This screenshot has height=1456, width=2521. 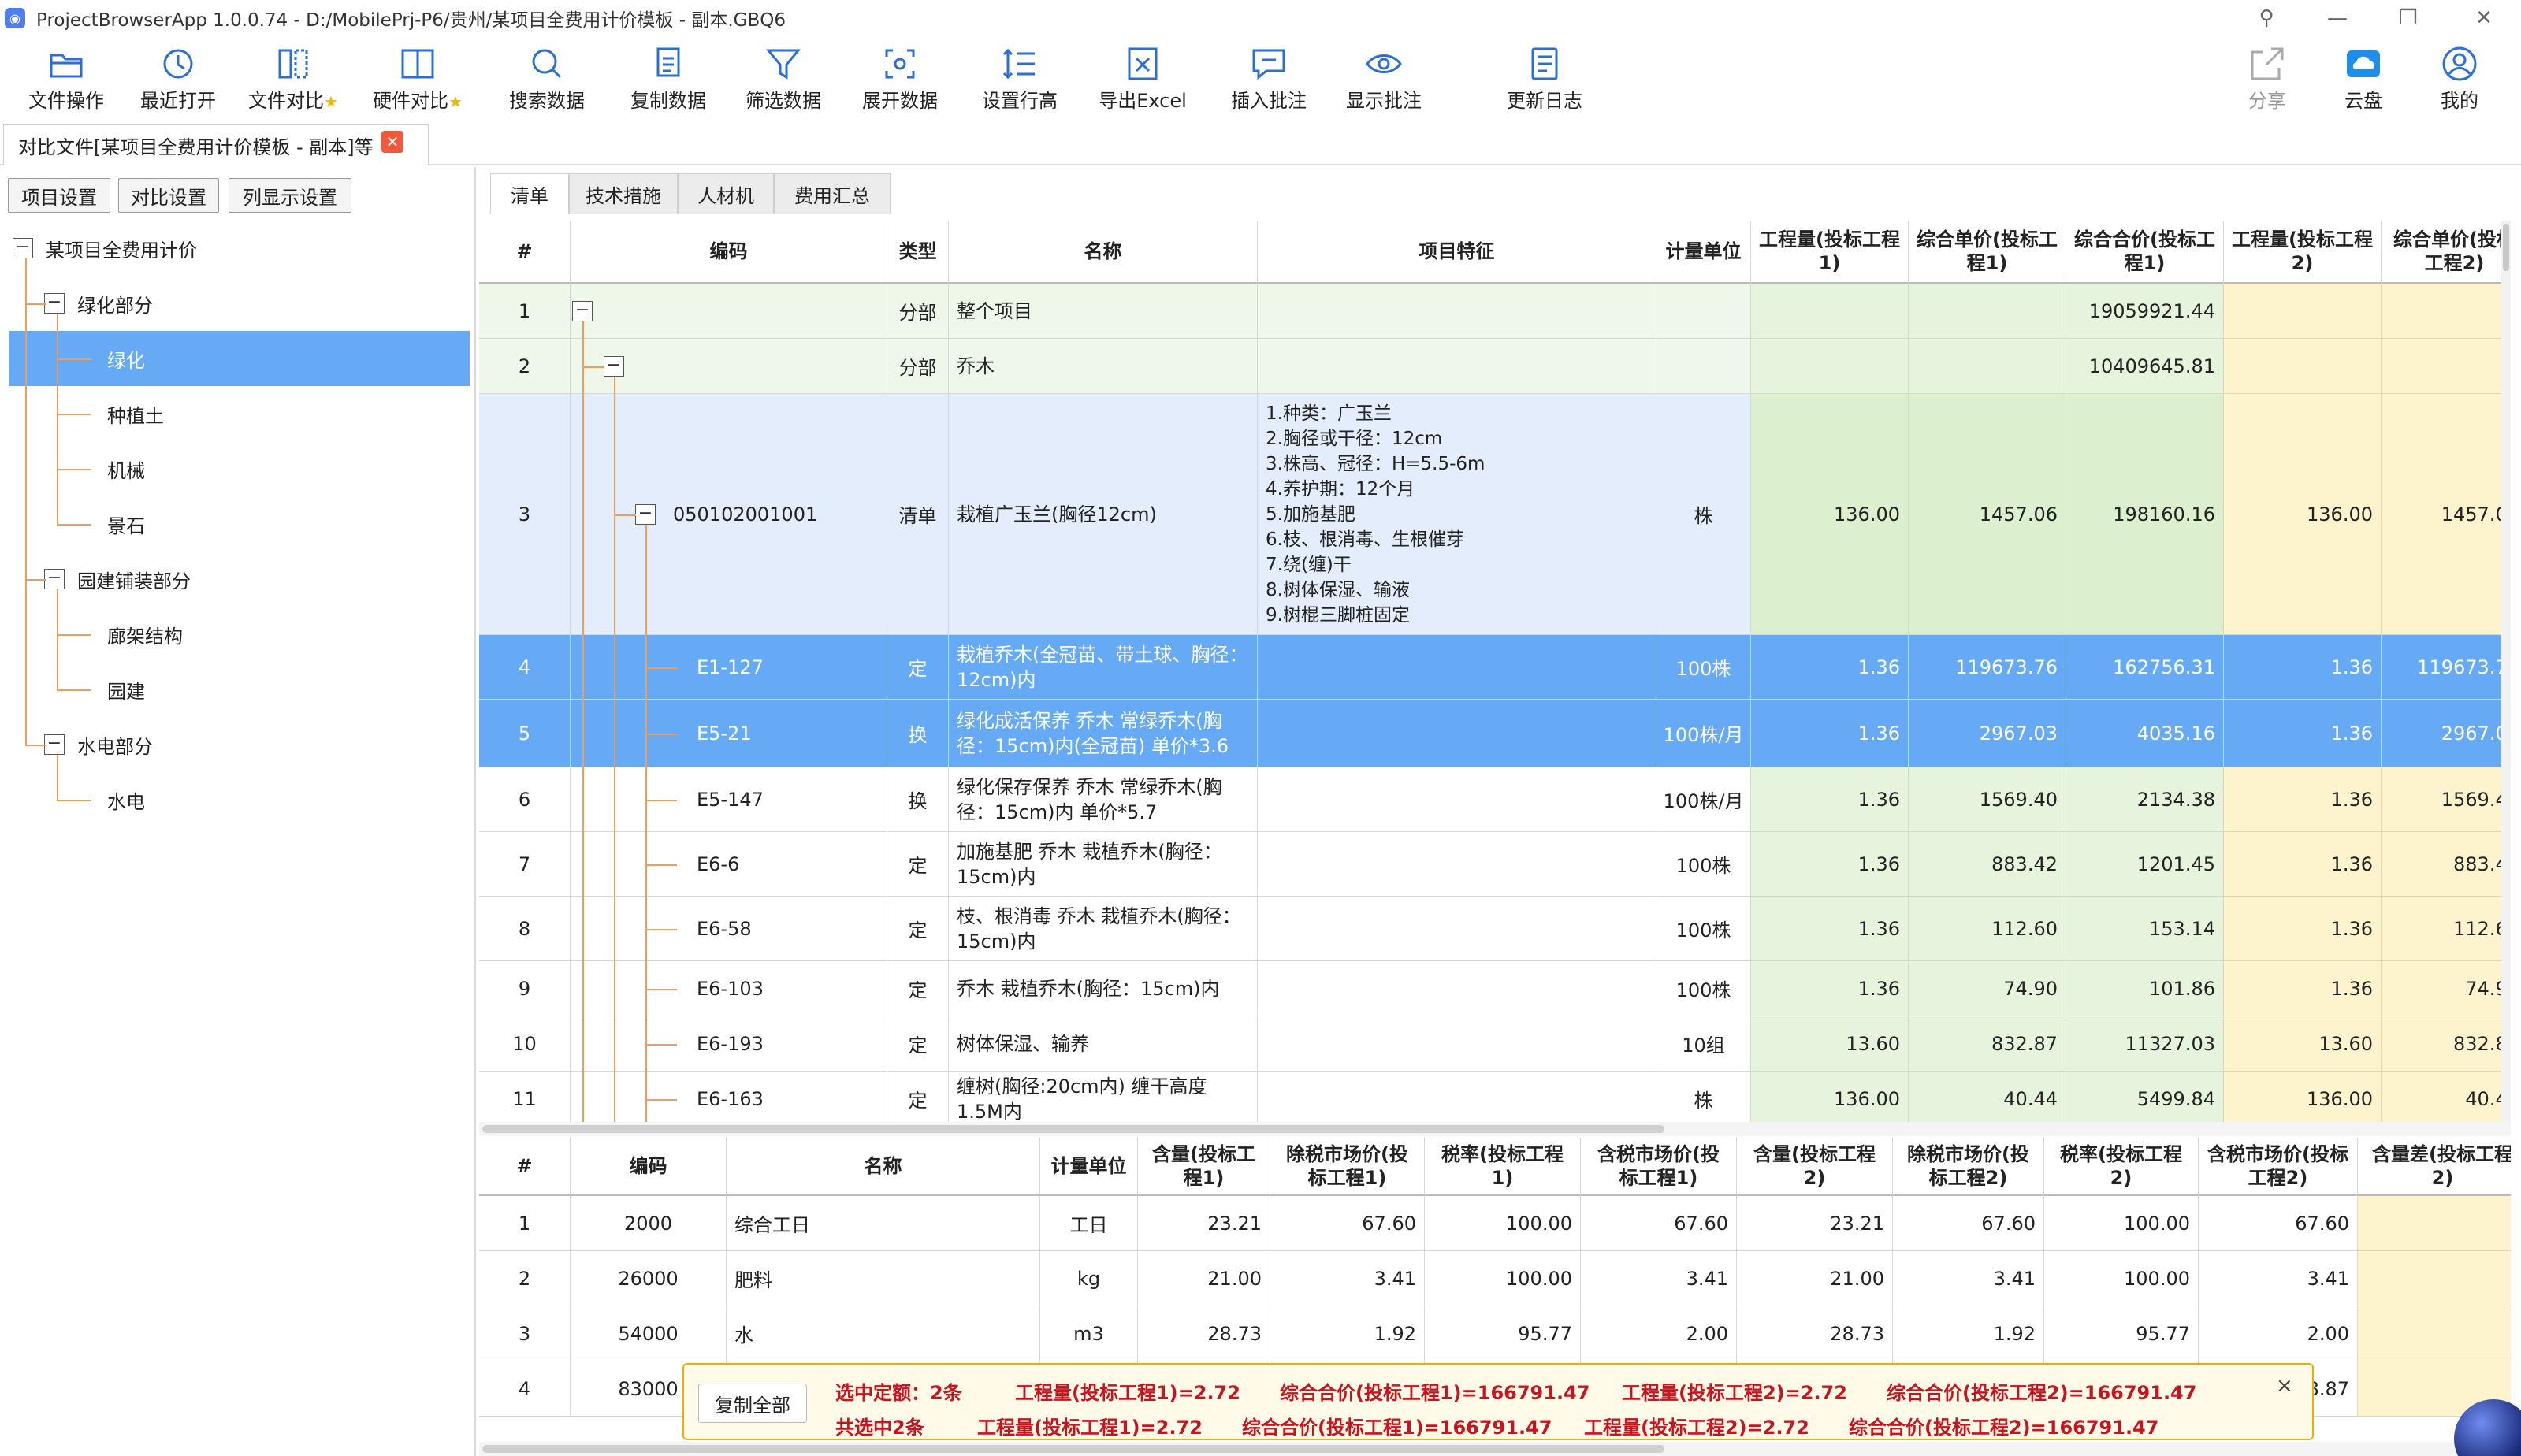 What do you see at coordinates (2145, 1097) in the screenshot?
I see `grid-cell-t1: 5499.84` at bounding box center [2145, 1097].